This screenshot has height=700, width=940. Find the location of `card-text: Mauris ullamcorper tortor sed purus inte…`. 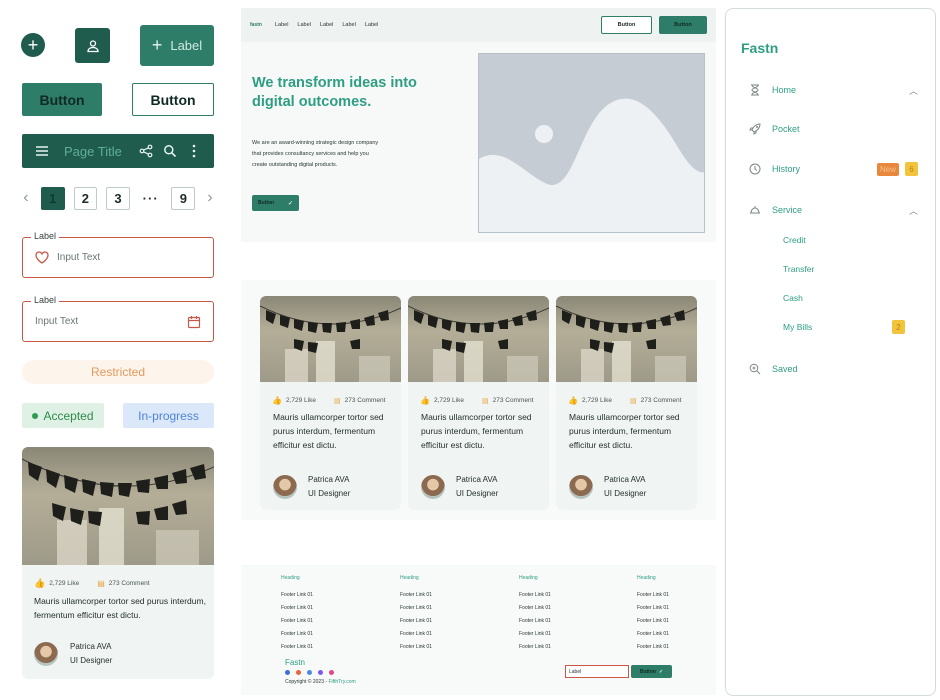

card-text: Mauris ullamcorper tortor sed purus inte… is located at coordinates (476, 431).